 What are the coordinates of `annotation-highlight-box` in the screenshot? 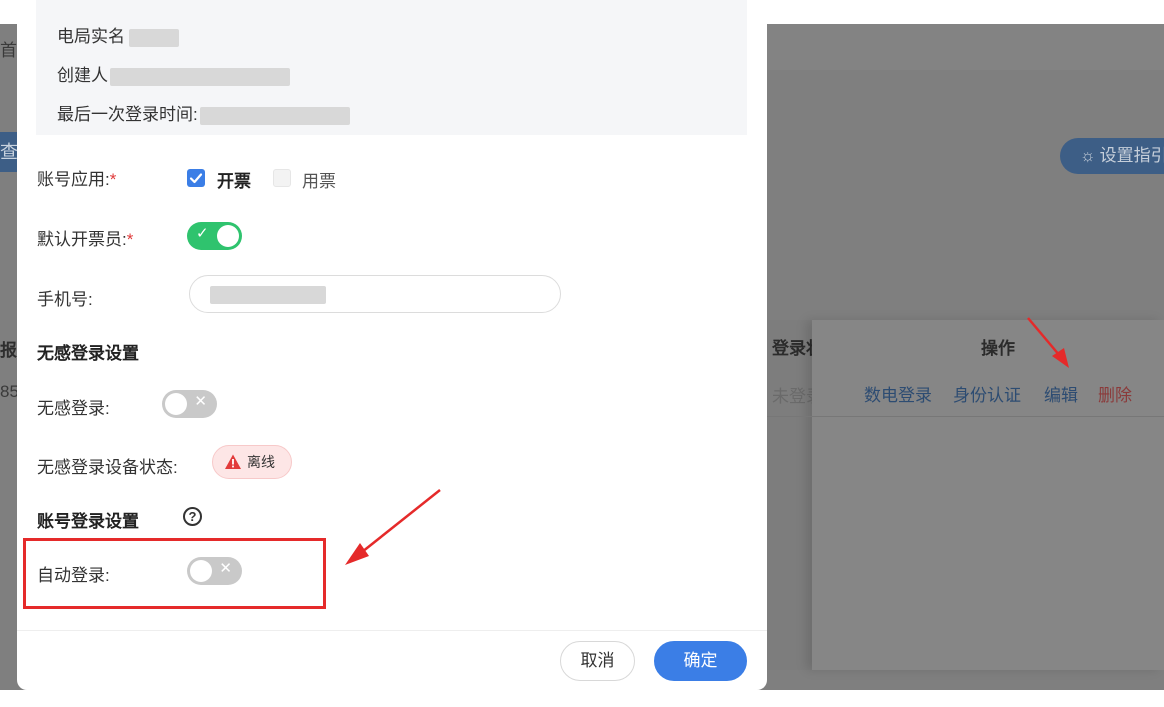 It's located at (174, 573).